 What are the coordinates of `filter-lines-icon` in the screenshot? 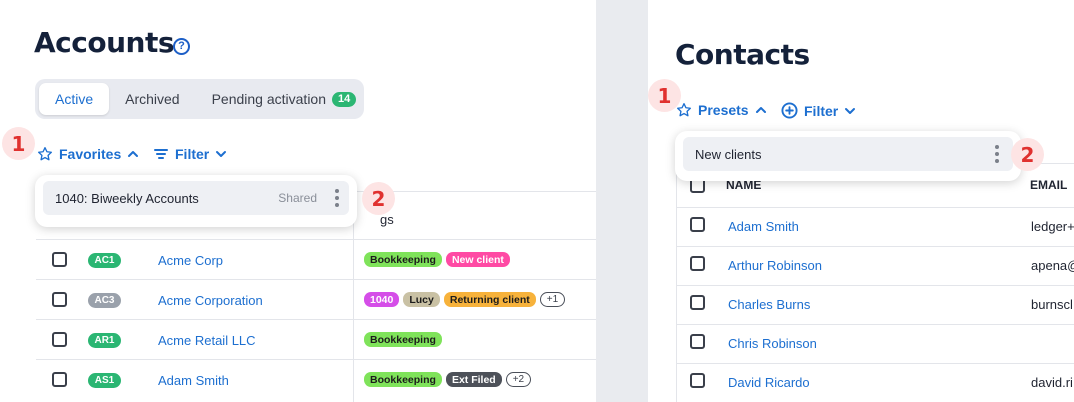 It's located at (161, 154).